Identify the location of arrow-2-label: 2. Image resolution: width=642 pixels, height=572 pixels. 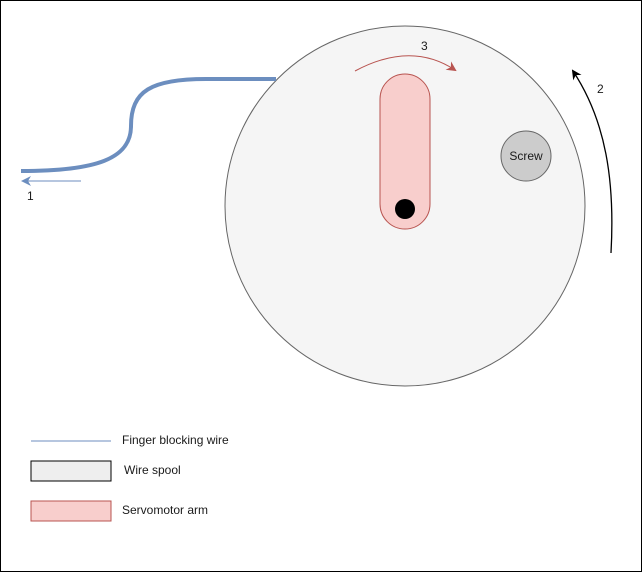
(600, 89).